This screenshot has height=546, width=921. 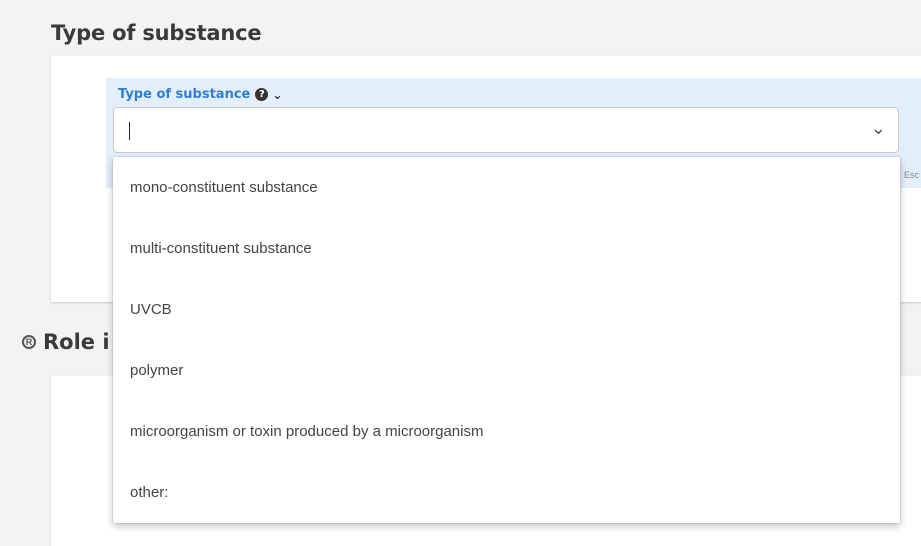 What do you see at coordinates (277, 95) in the screenshot?
I see `chevron-down-icon: ⌄` at bounding box center [277, 95].